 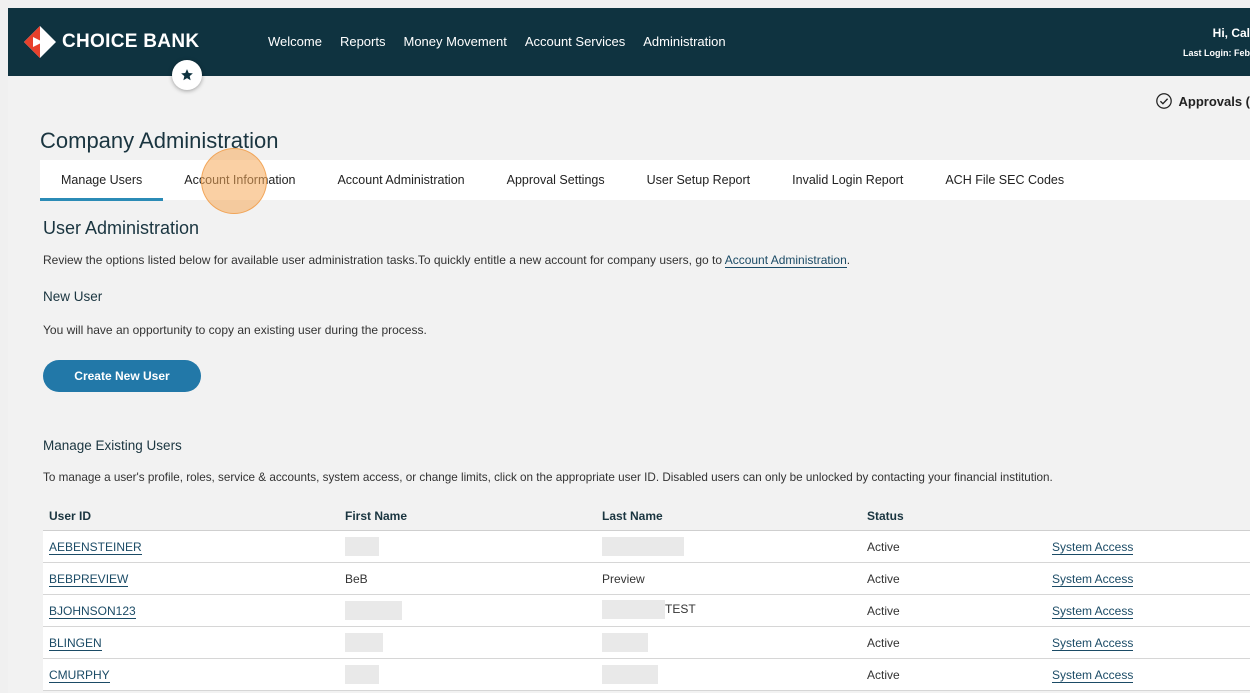 What do you see at coordinates (363, 41) in the screenshot?
I see `nav-reports: Reports` at bounding box center [363, 41].